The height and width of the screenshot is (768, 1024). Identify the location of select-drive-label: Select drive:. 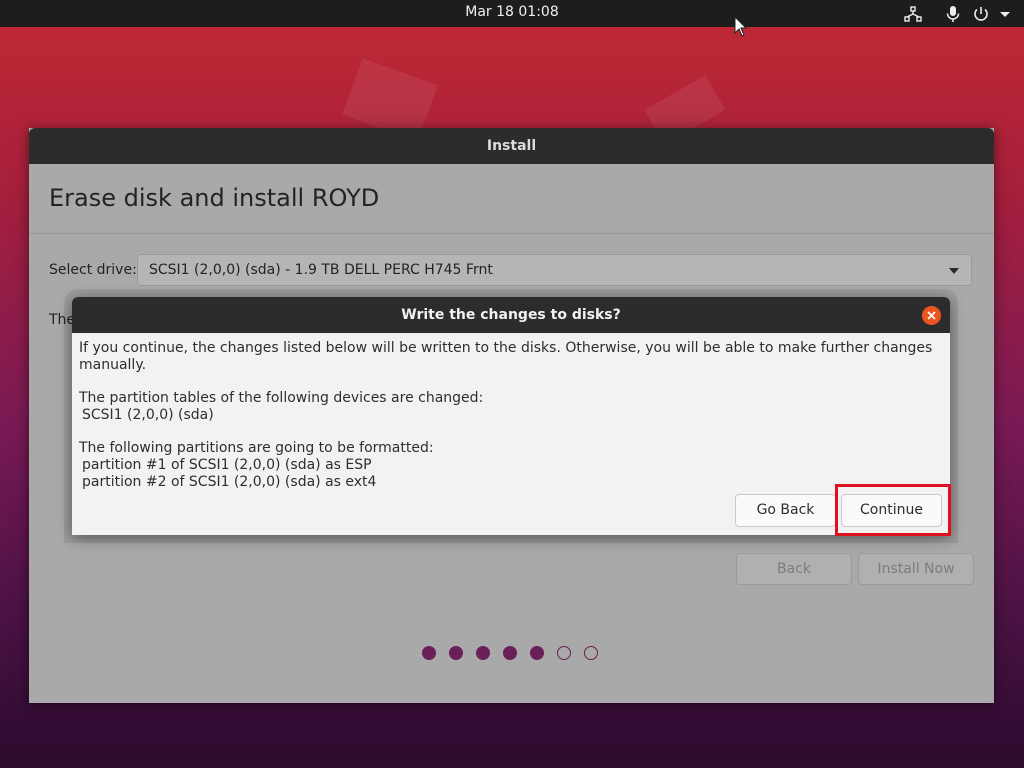
(93, 270).